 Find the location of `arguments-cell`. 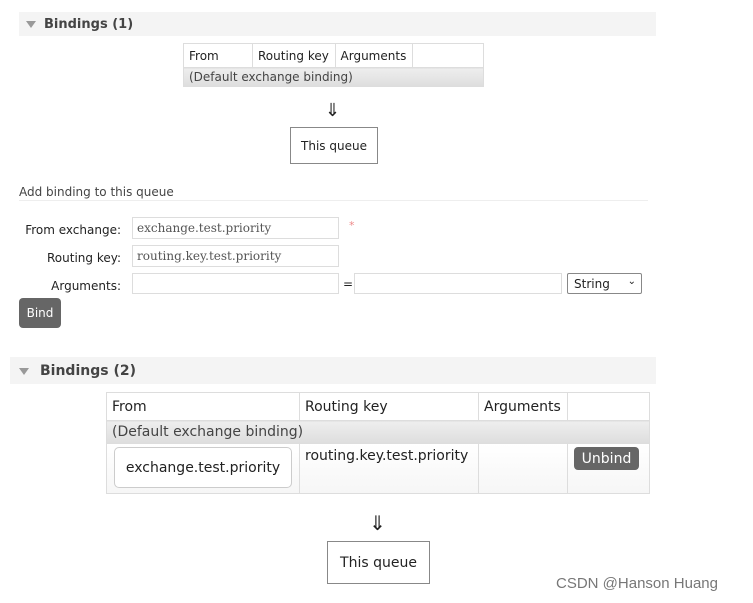

arguments-cell is located at coordinates (523, 468).